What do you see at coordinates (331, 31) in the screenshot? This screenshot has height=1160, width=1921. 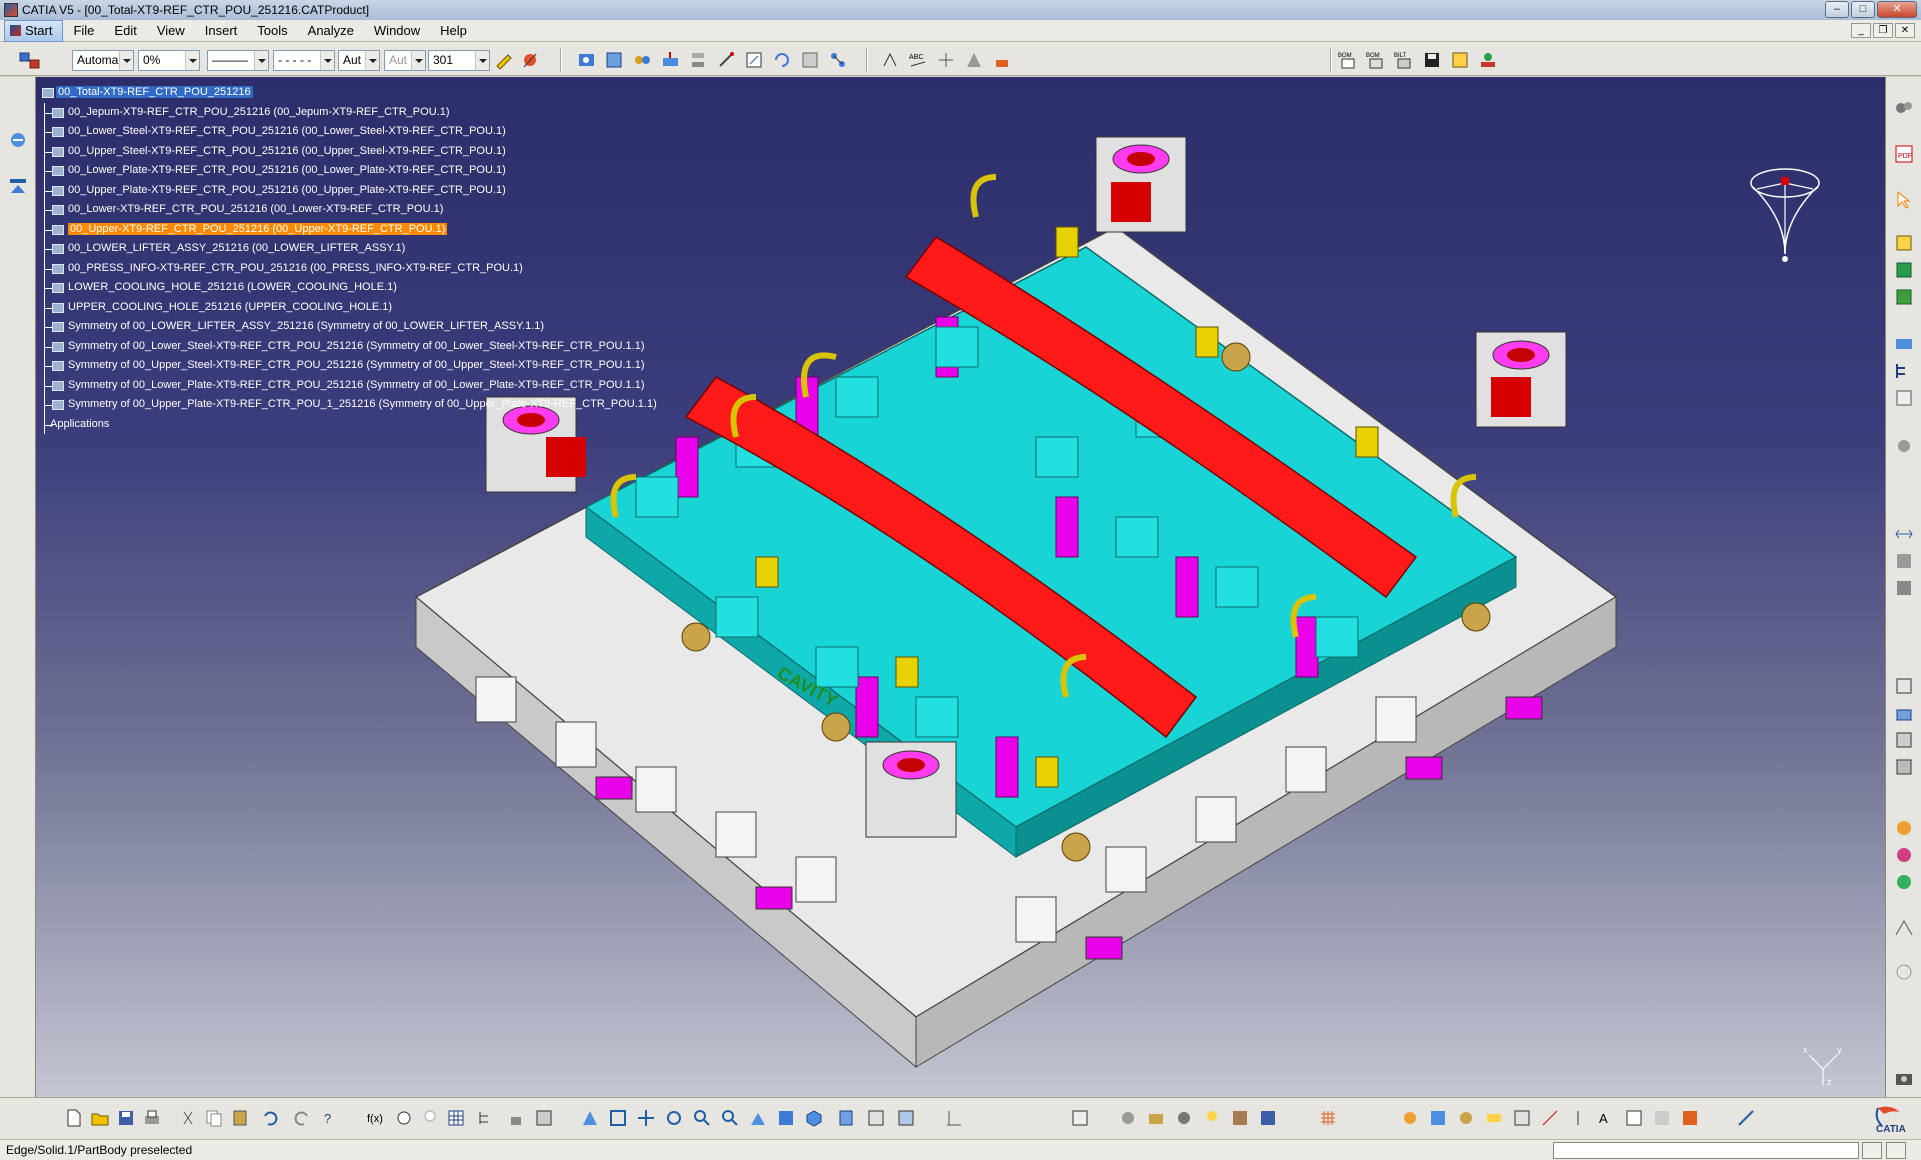 I see `menu-analyze: Analyze` at bounding box center [331, 31].